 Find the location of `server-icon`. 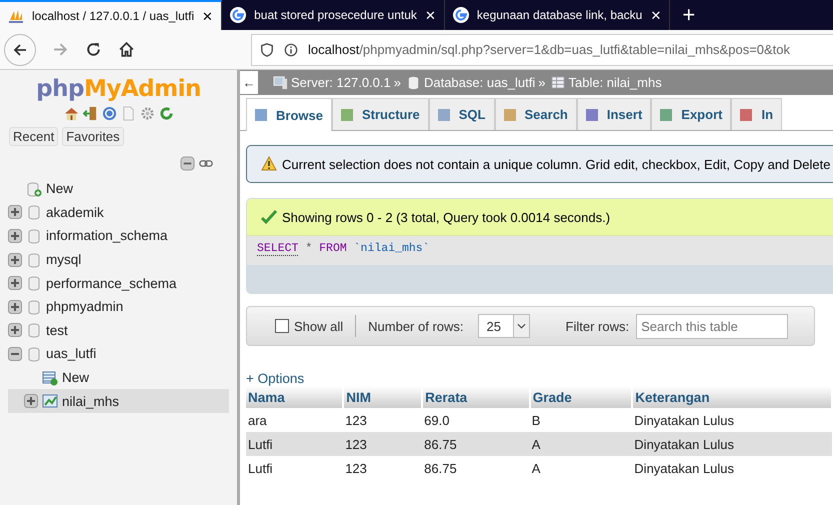

server-icon is located at coordinates (280, 82).